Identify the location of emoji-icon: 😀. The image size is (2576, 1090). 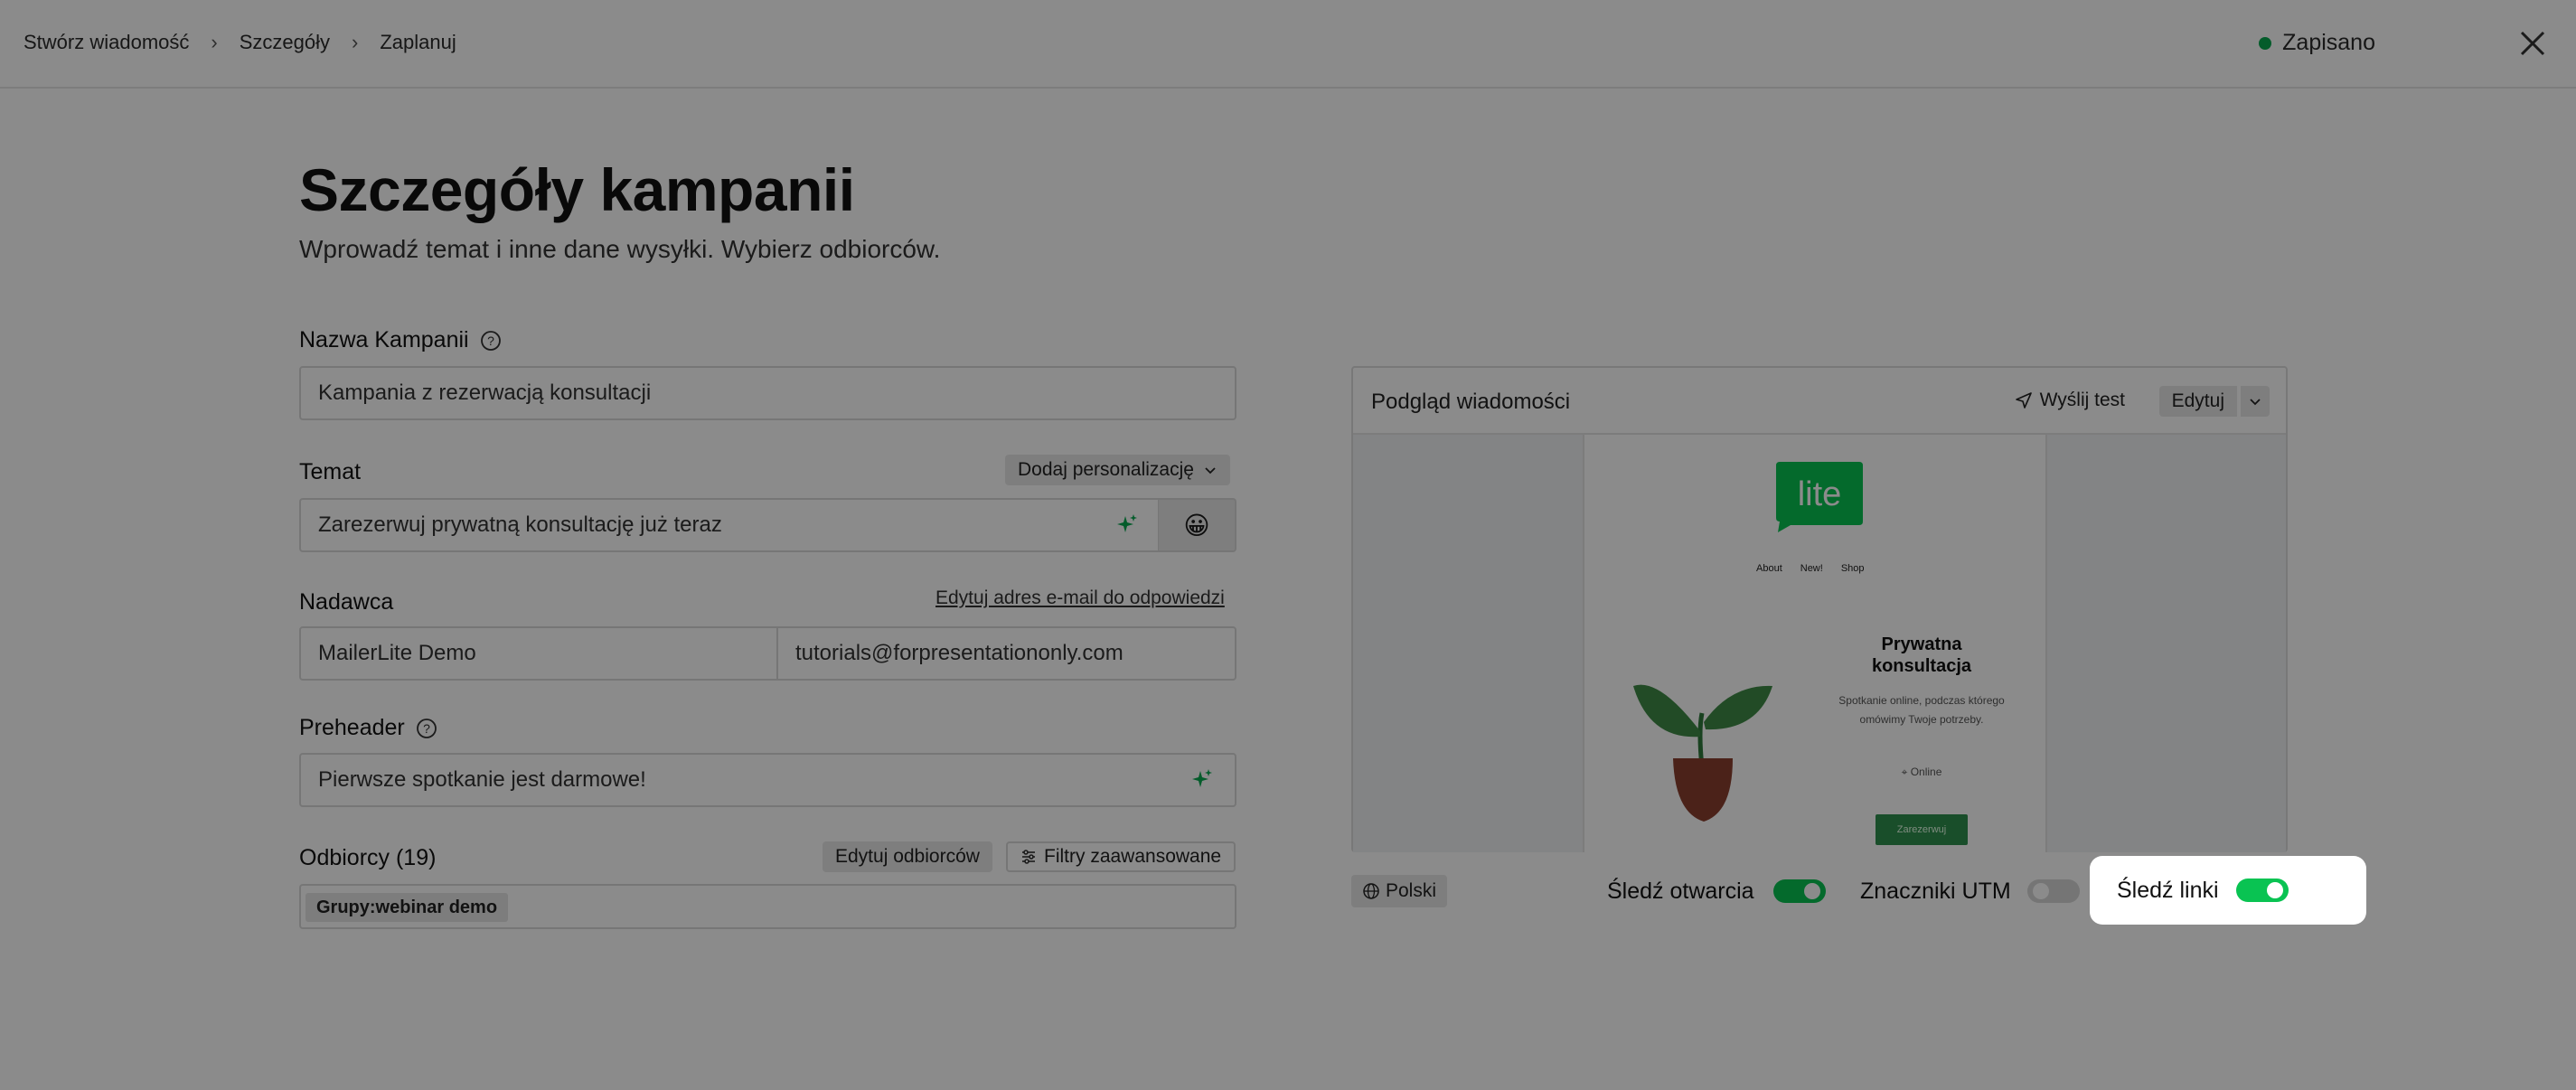
(1196, 525).